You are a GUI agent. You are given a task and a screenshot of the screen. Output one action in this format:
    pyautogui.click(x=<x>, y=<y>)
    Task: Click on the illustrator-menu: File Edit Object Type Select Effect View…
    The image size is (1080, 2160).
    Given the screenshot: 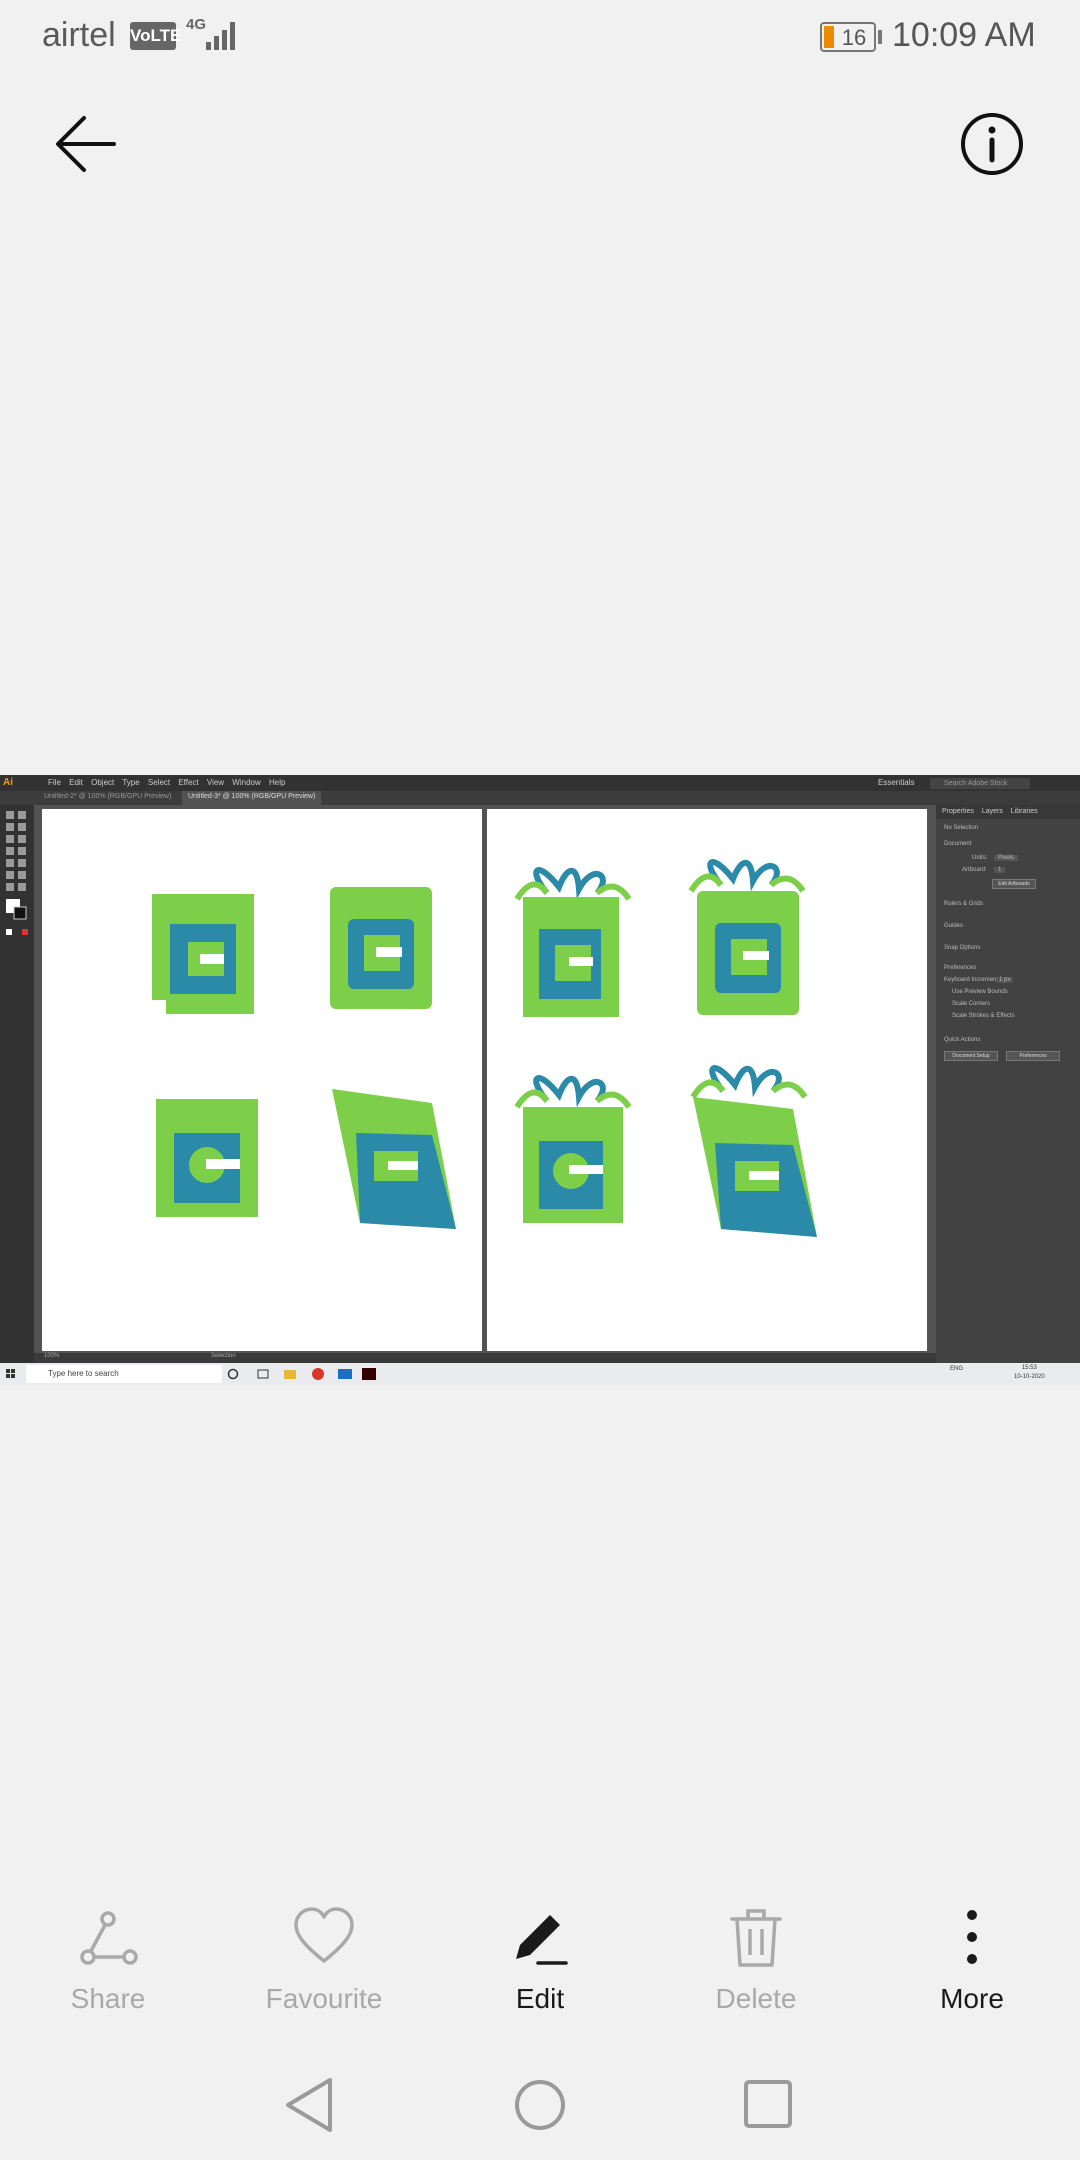 What is the action you would take?
    pyautogui.click(x=167, y=782)
    